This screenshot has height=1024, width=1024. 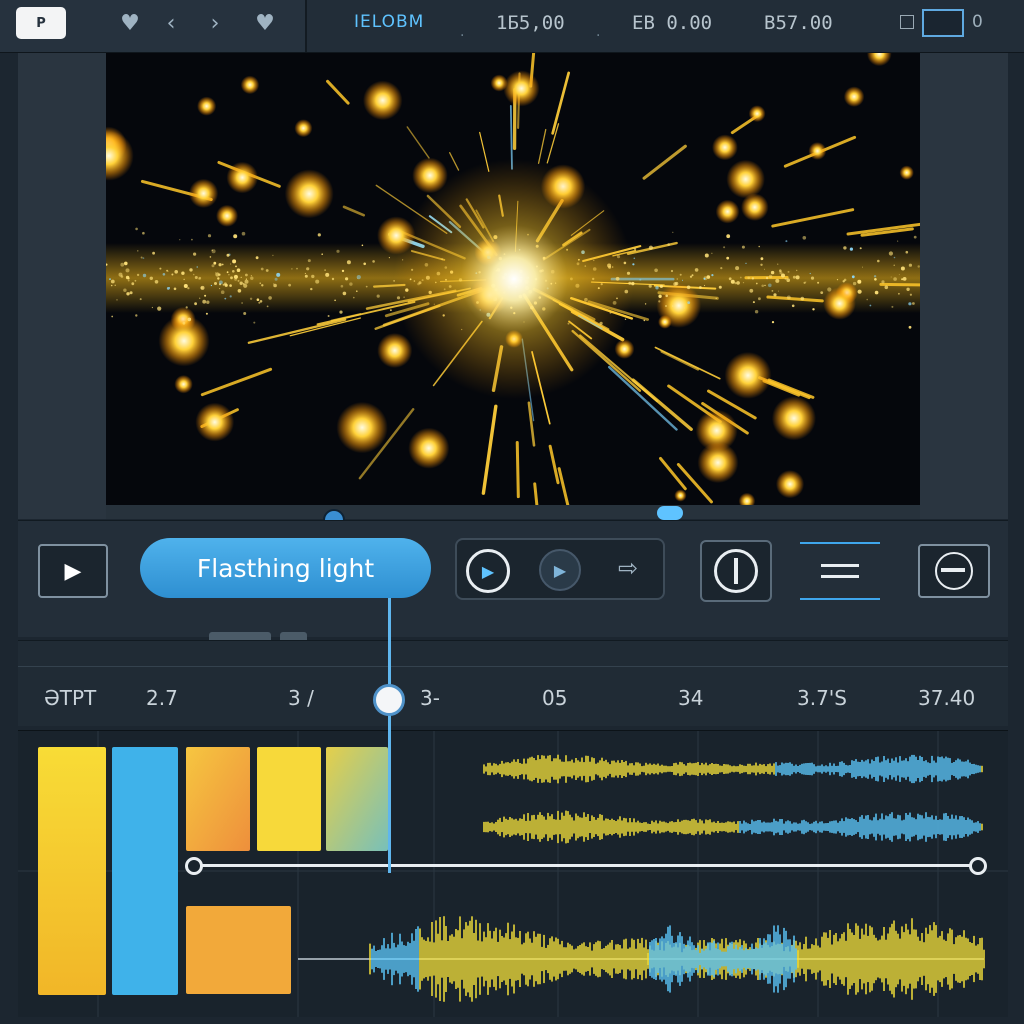 What do you see at coordinates (215, 23) in the screenshot?
I see `chevron-right-icon: ›` at bounding box center [215, 23].